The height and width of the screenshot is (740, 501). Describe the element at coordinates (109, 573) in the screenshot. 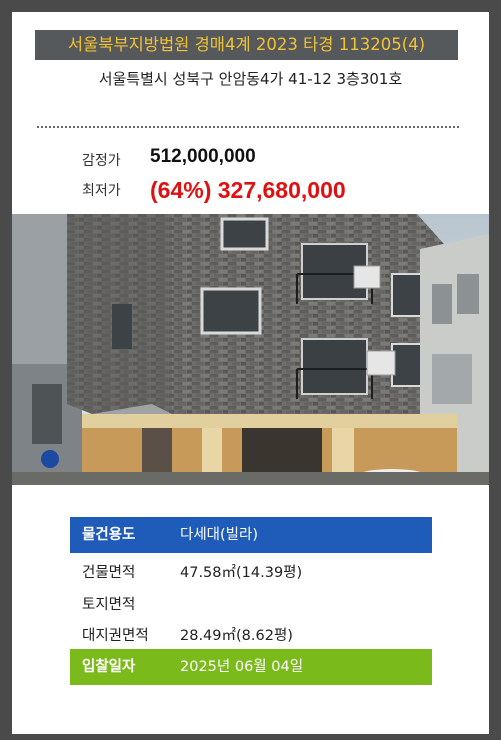

I see `building-area-label: 건물면적` at that location.